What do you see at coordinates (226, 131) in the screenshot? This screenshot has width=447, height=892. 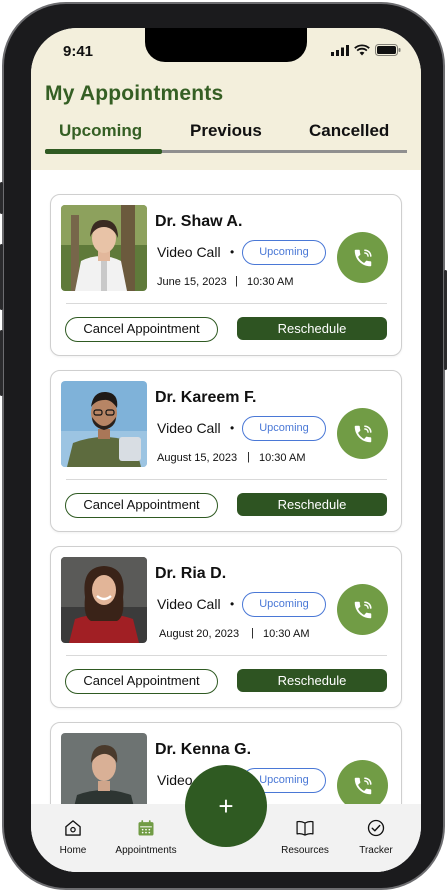 I see `tab-previous: Previous` at bounding box center [226, 131].